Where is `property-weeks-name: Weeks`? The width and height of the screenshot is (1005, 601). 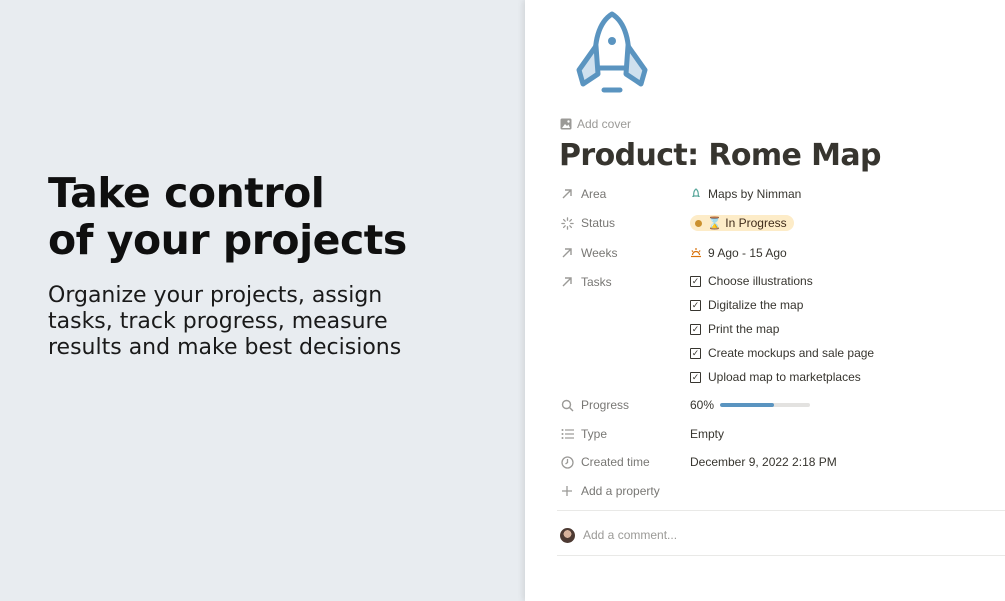 property-weeks-name: Weeks is located at coordinates (599, 253).